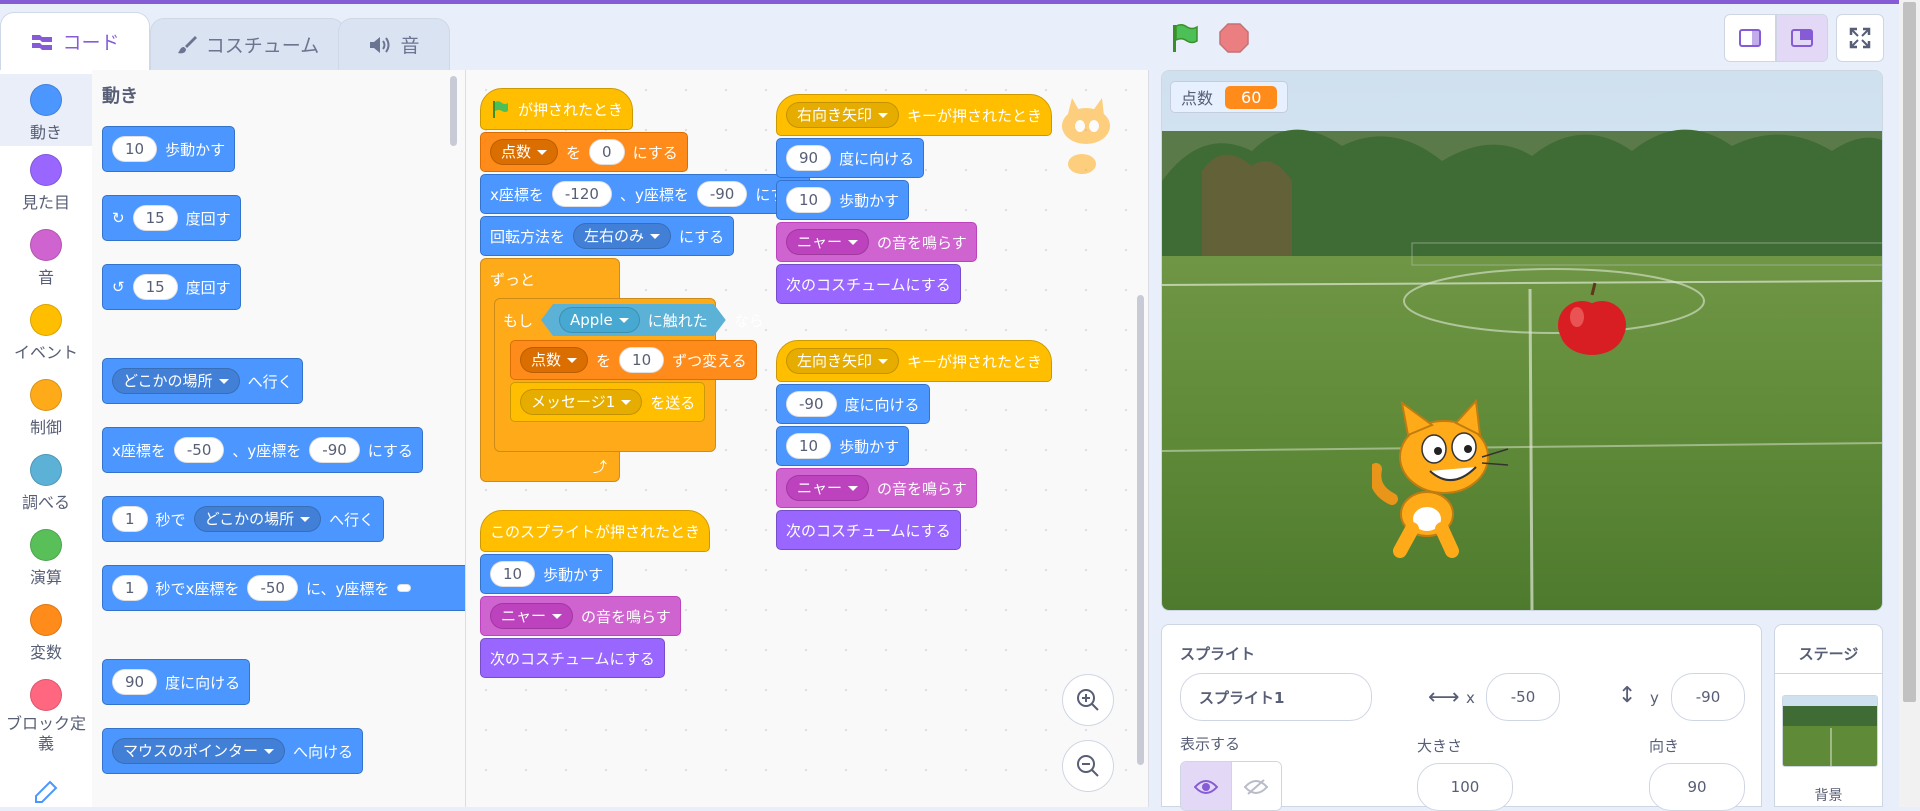 The width and height of the screenshot is (1920, 811). I want to click on events-category-icon, so click(46, 320).